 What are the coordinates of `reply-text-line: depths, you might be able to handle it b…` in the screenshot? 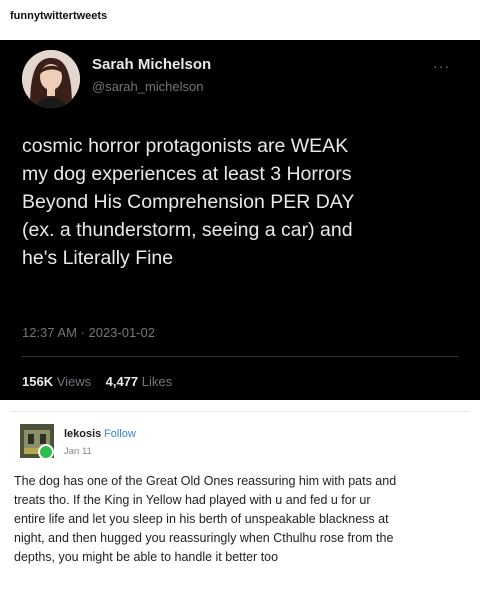 It's located at (146, 557).